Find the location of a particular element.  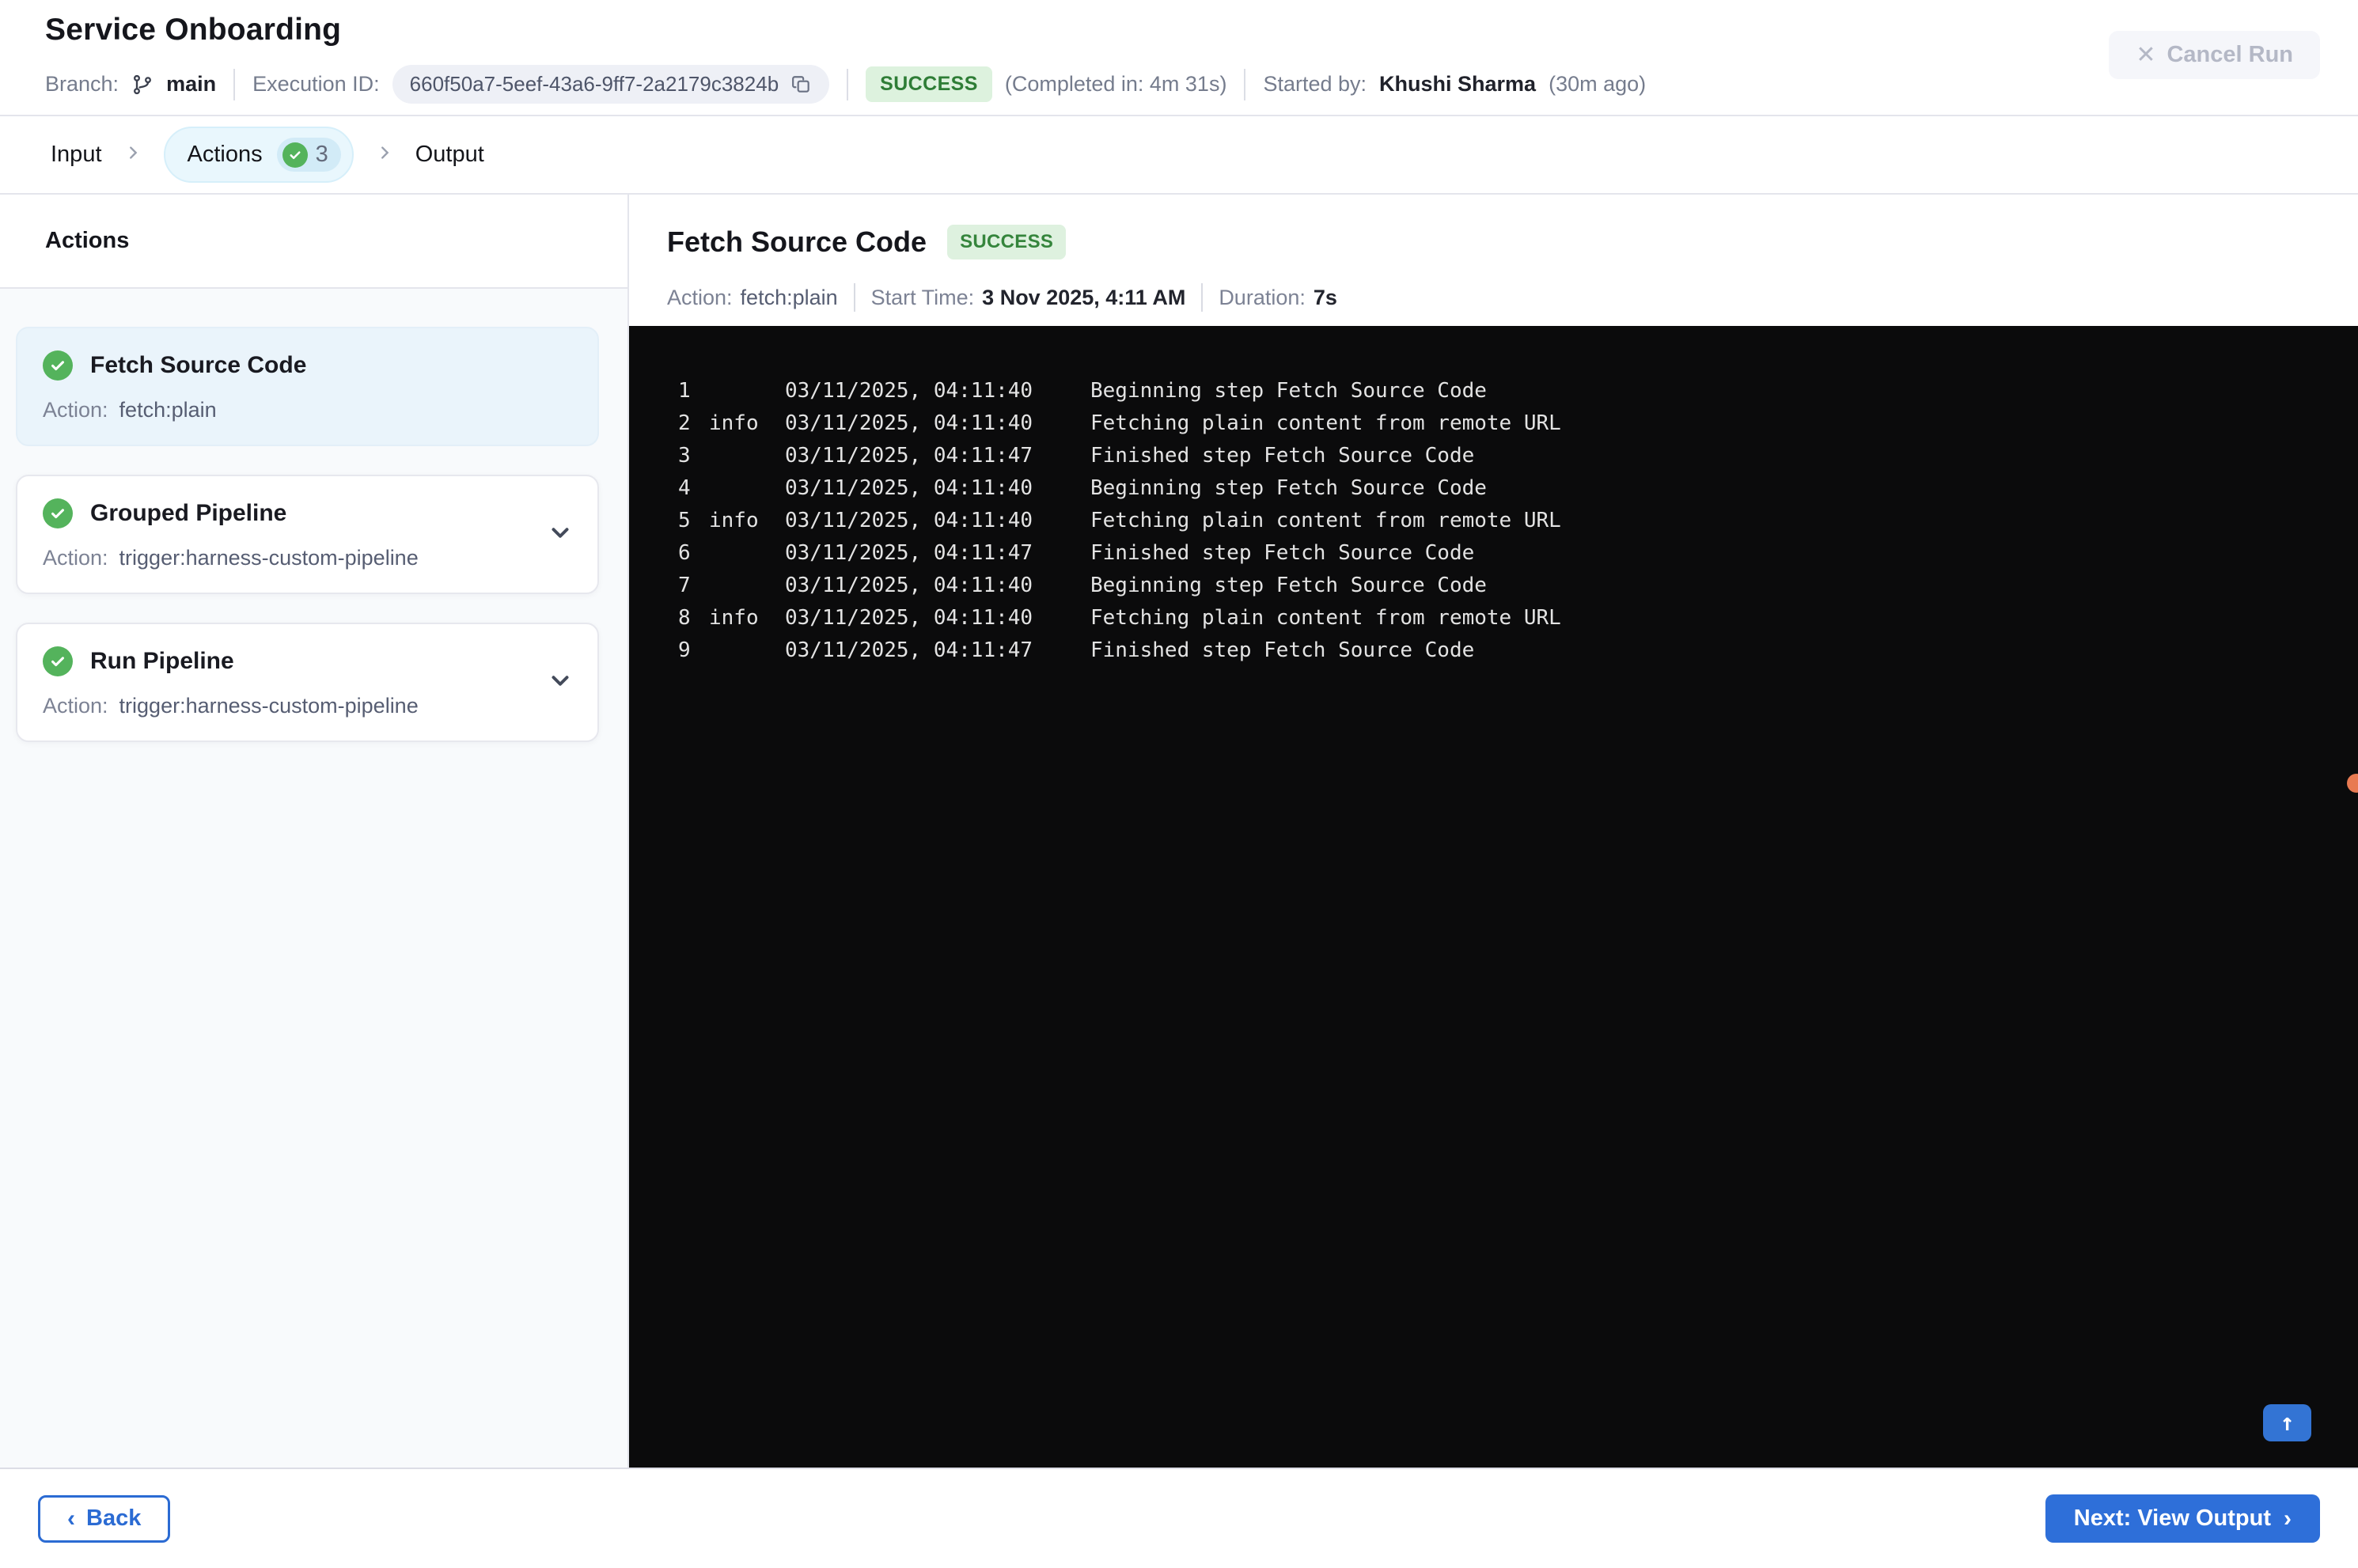

scroll-to-top-button: ↑ is located at coordinates (2287, 1422).